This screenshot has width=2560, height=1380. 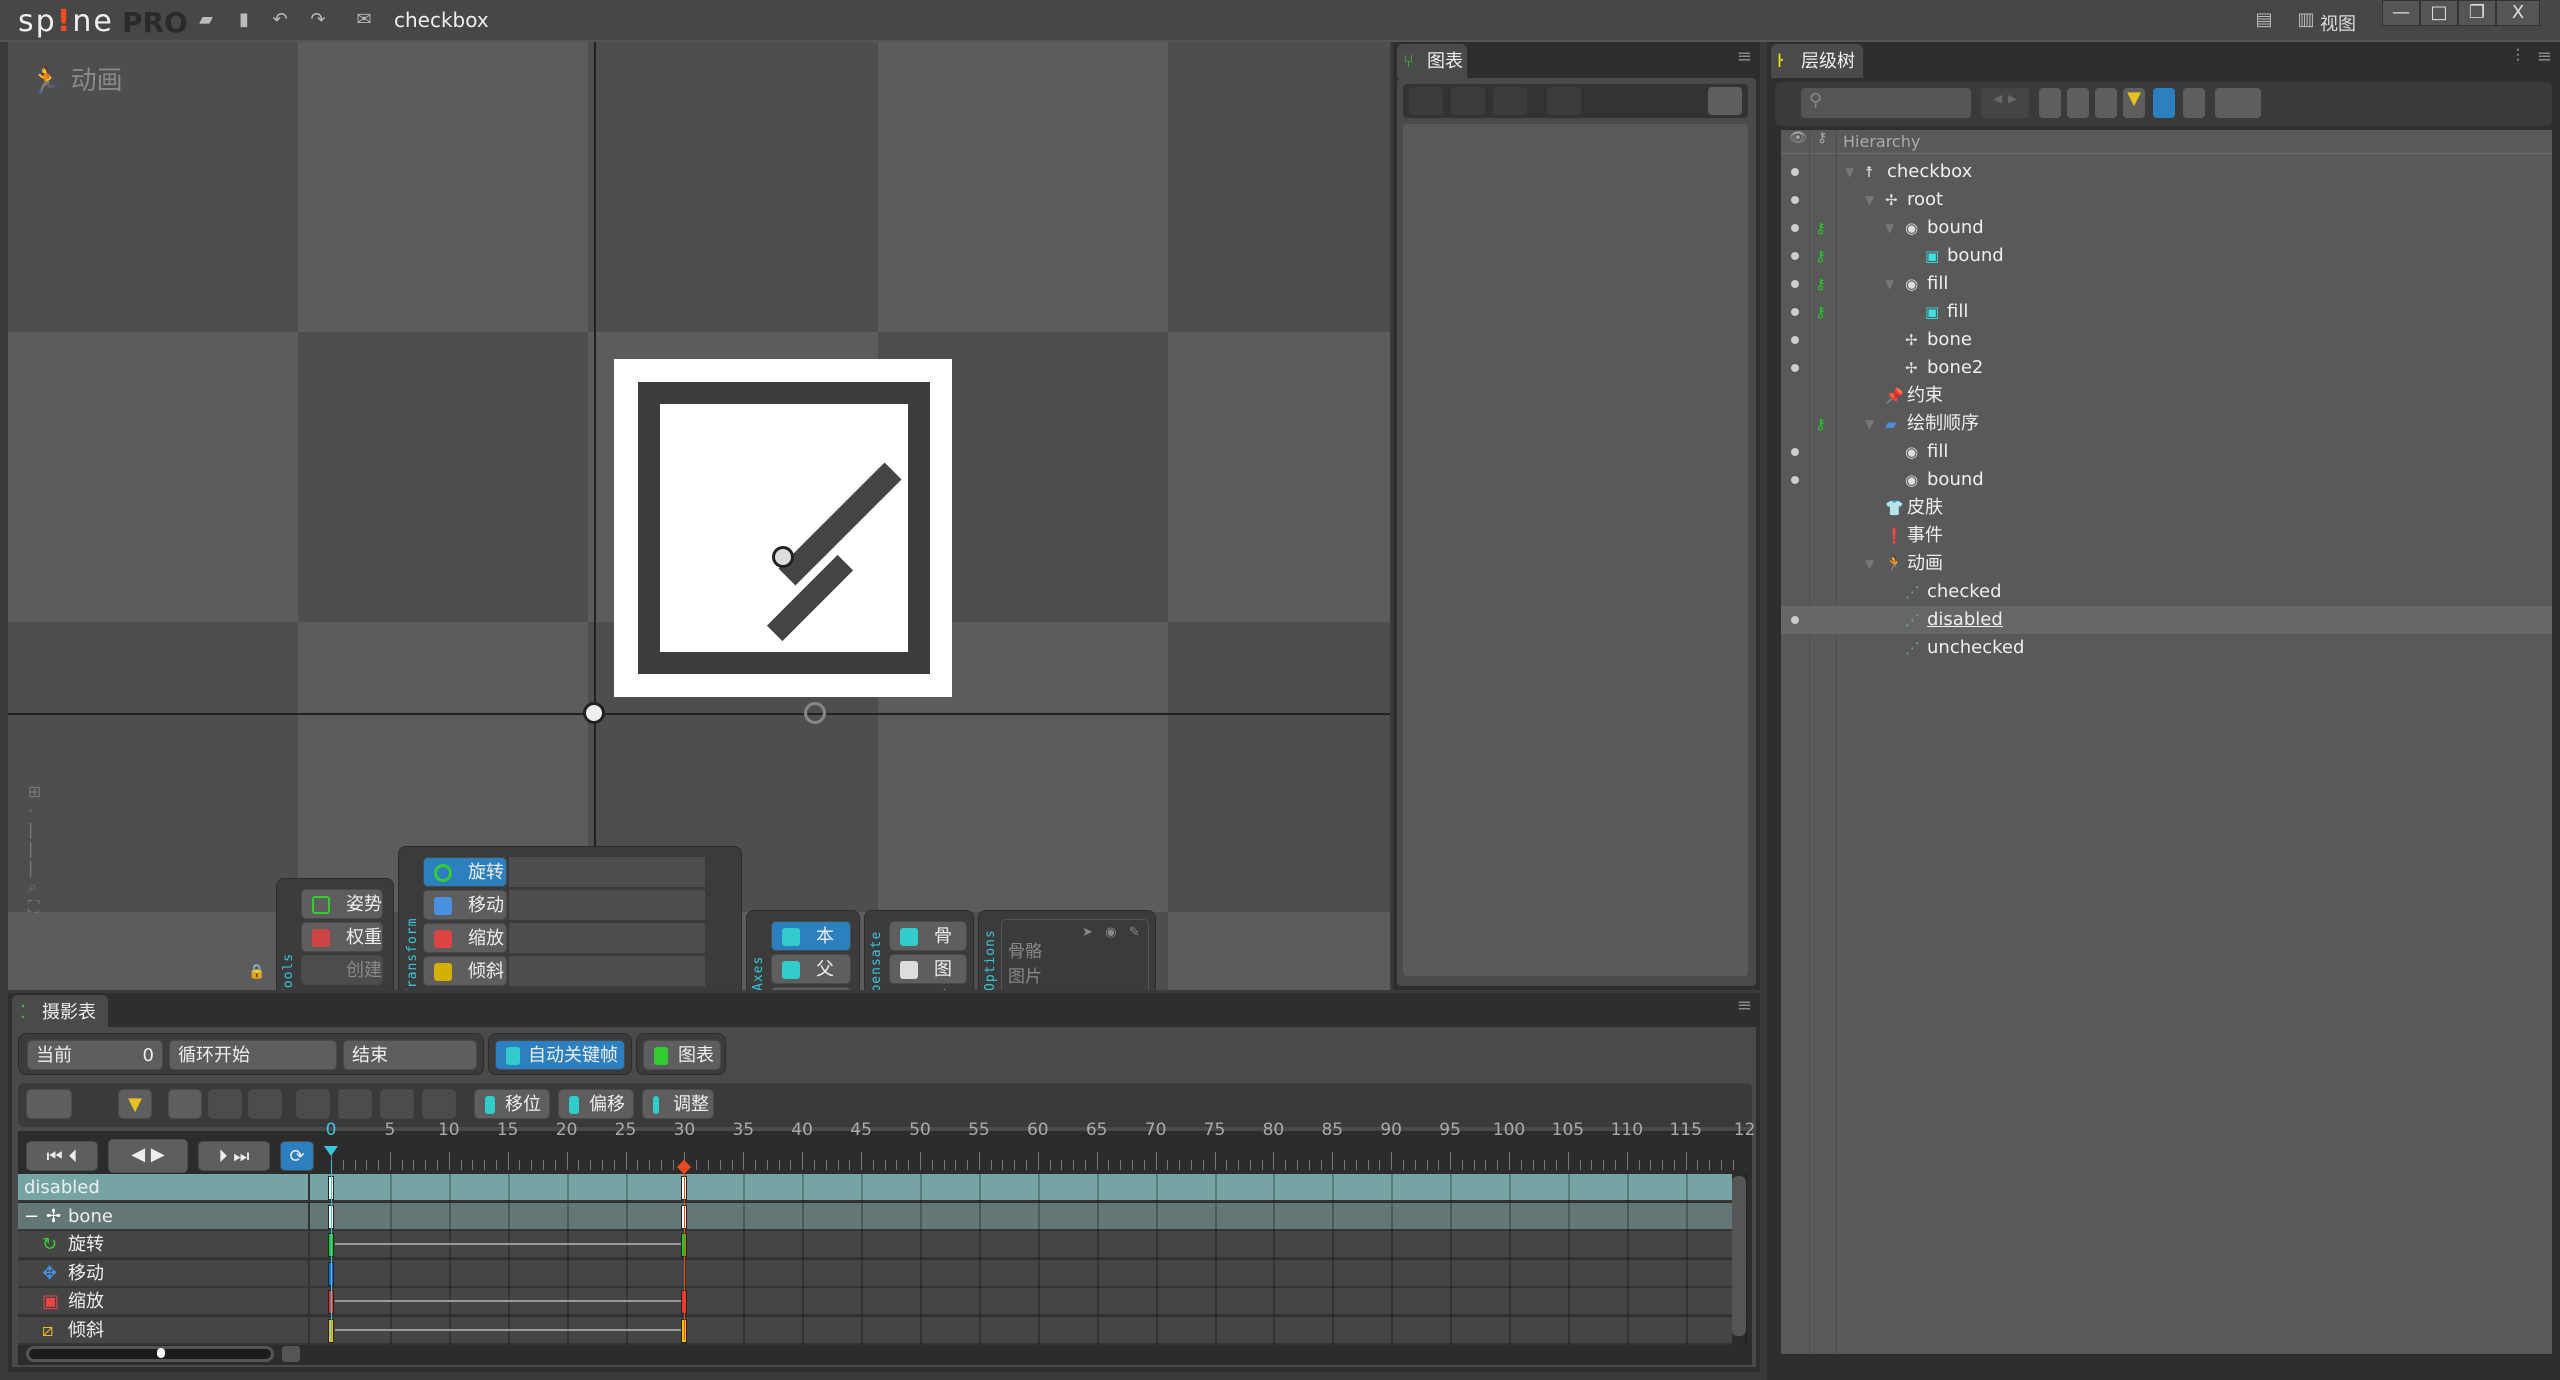 I want to click on timeline-row: bone ✢ −, so click(x=882, y=1216).